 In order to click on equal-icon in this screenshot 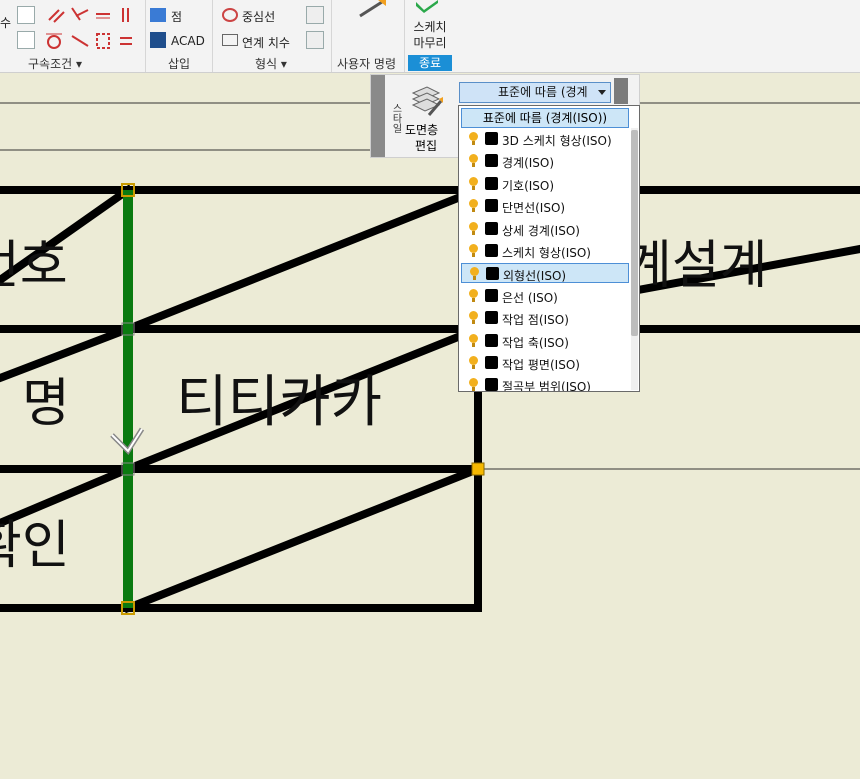, I will do `click(126, 41)`.